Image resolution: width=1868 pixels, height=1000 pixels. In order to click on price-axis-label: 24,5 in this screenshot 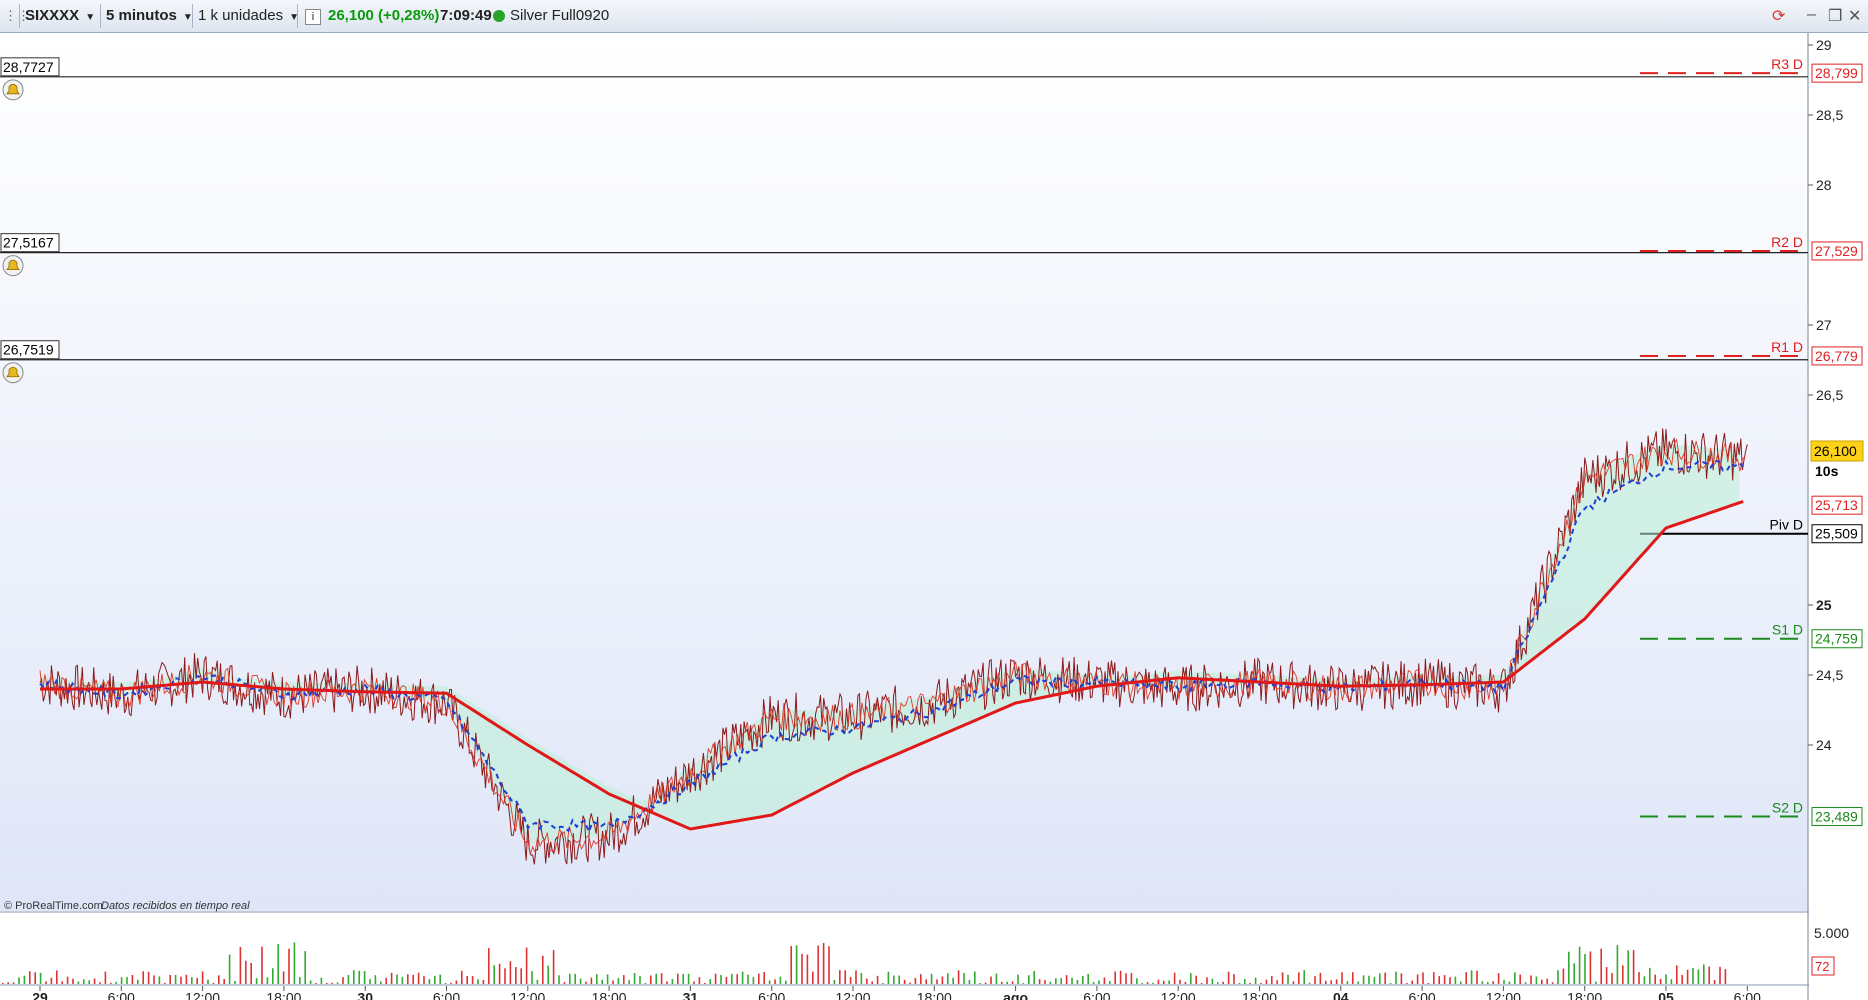, I will do `click(1829, 675)`.